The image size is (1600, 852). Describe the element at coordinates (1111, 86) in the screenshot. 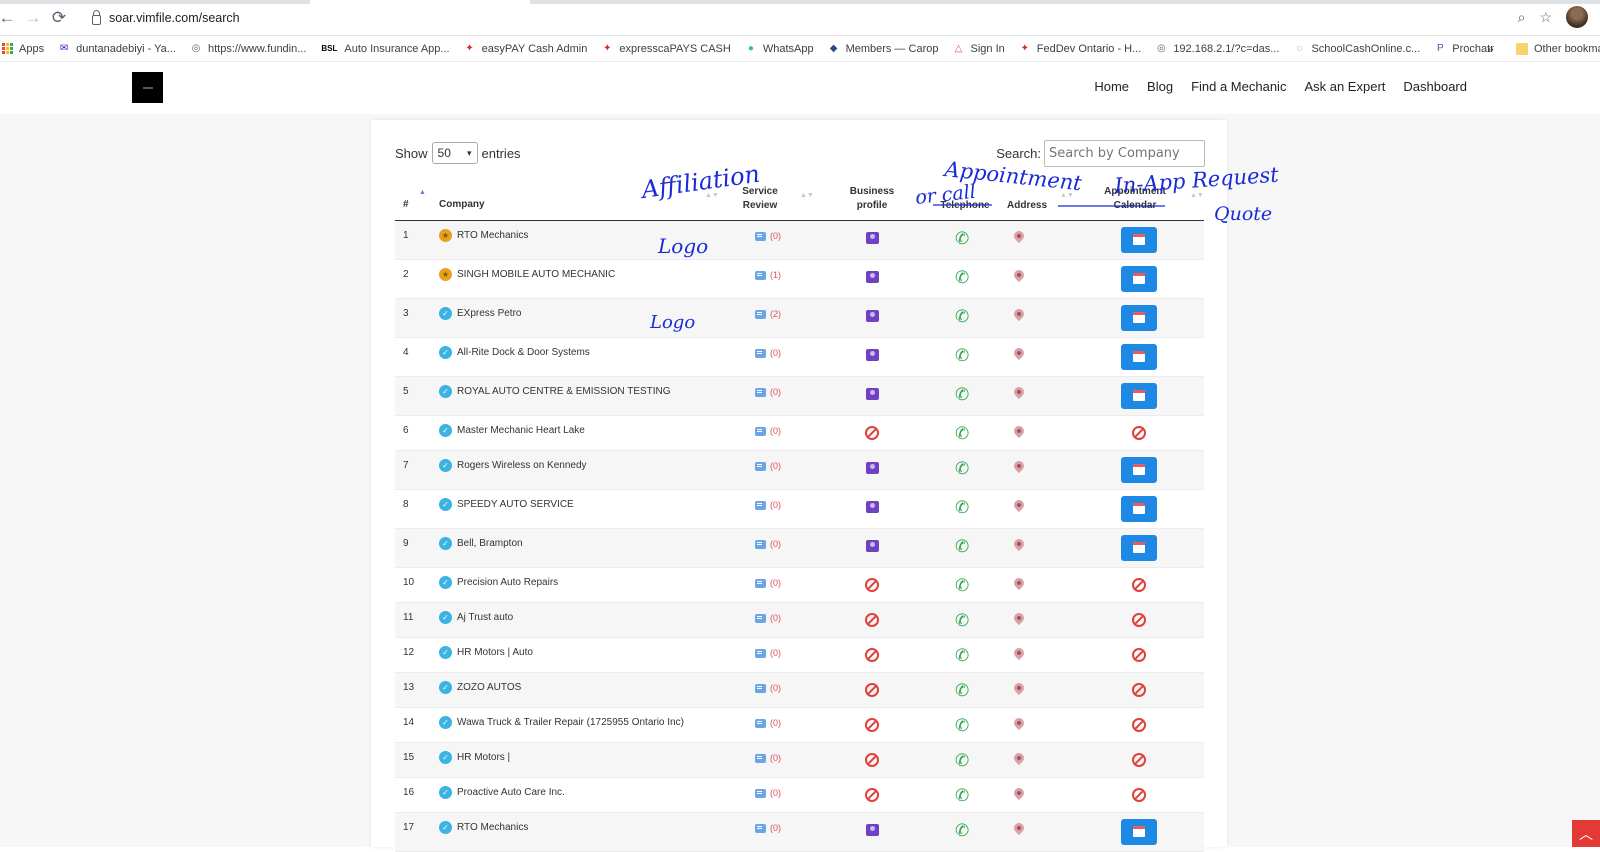

I see `nav-home: Home` at that location.